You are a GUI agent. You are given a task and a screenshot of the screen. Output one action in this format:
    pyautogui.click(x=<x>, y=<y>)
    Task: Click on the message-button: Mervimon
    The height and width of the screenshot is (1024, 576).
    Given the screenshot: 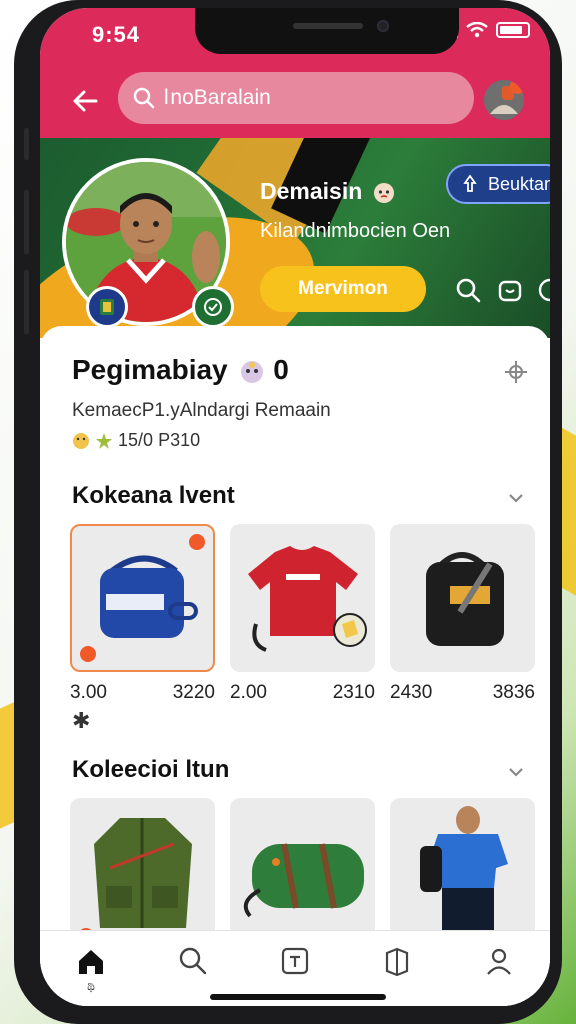 What is the action you would take?
    pyautogui.click(x=343, y=289)
    